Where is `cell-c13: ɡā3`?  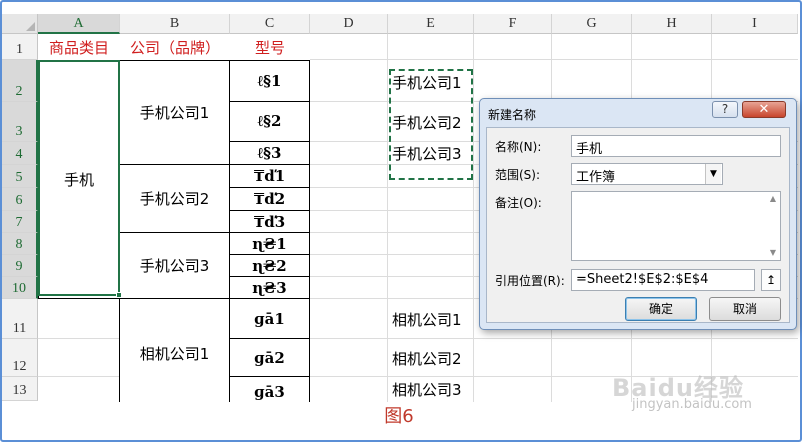
cell-c13: ɡā3 is located at coordinates (269, 389).